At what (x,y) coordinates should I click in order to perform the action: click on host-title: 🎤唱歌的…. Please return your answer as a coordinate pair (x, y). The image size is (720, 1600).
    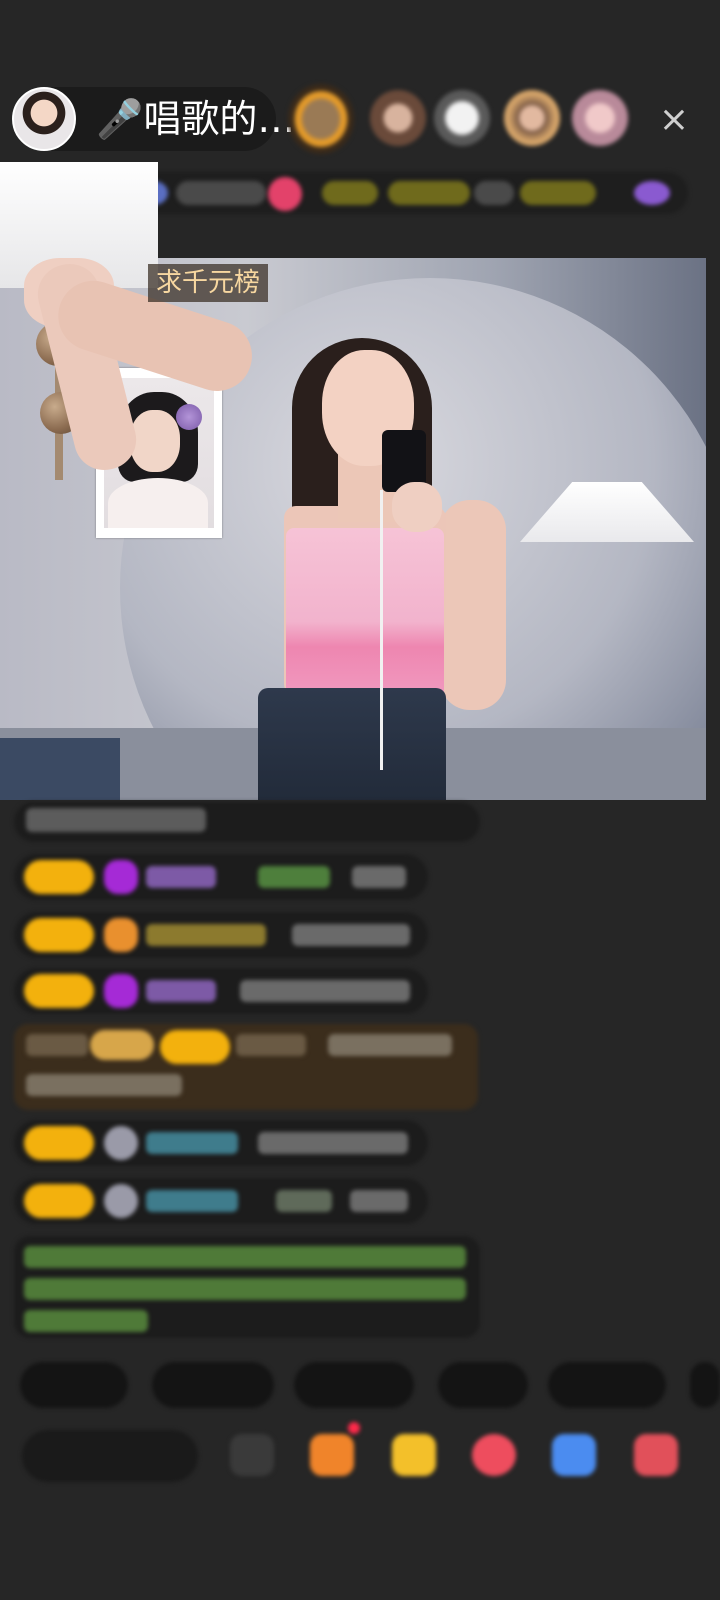
    Looking at the image, I should click on (195, 119).